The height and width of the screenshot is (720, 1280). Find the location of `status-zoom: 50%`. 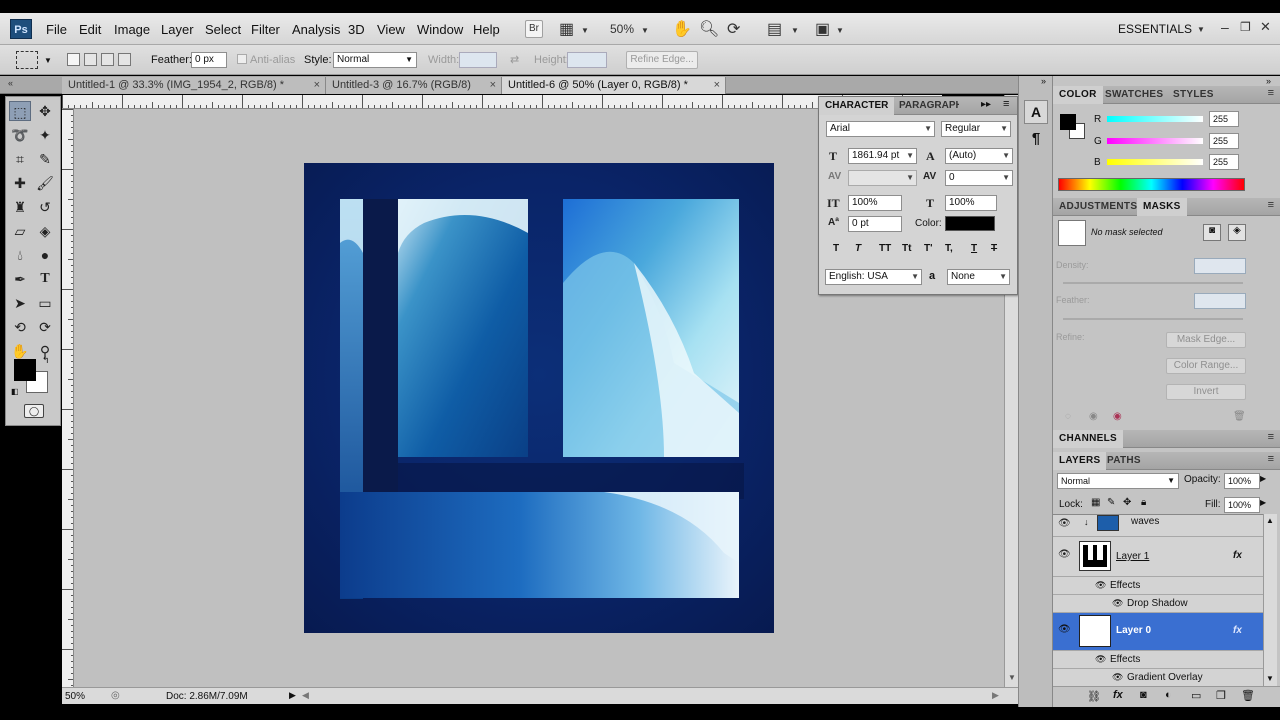

status-zoom: 50% is located at coordinates (75, 696).